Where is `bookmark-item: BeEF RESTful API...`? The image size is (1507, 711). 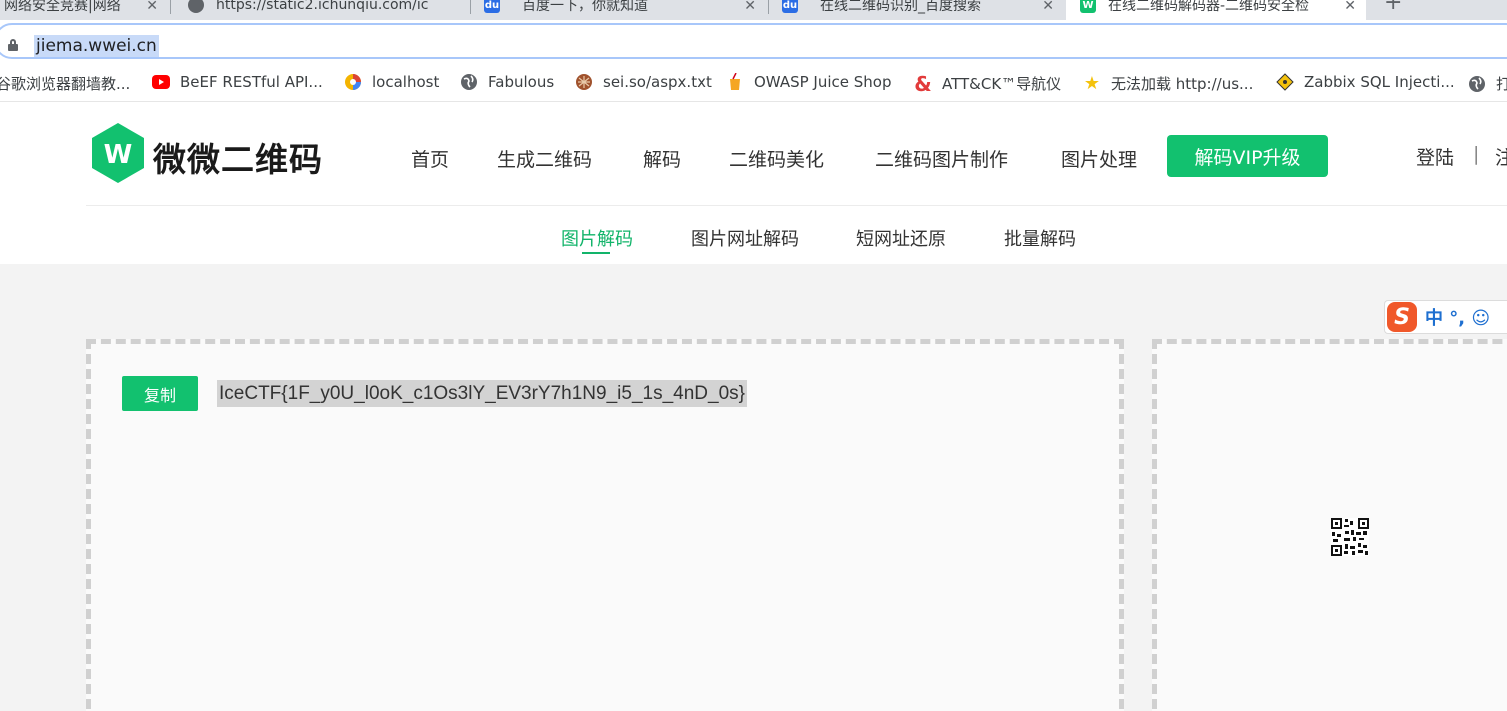 bookmark-item: BeEF RESTful API... is located at coordinates (237, 82).